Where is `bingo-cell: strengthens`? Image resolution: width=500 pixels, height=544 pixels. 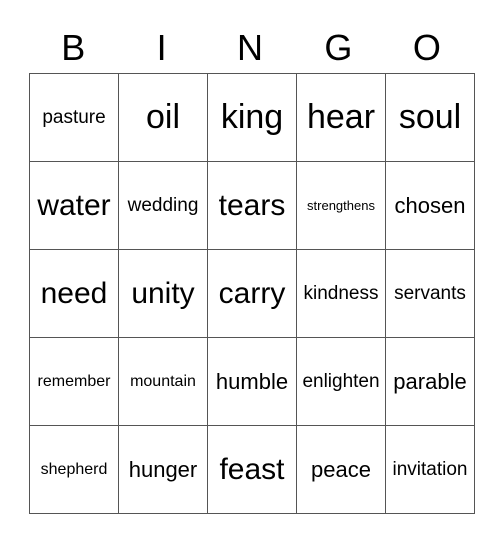 bingo-cell: strengthens is located at coordinates (341, 205).